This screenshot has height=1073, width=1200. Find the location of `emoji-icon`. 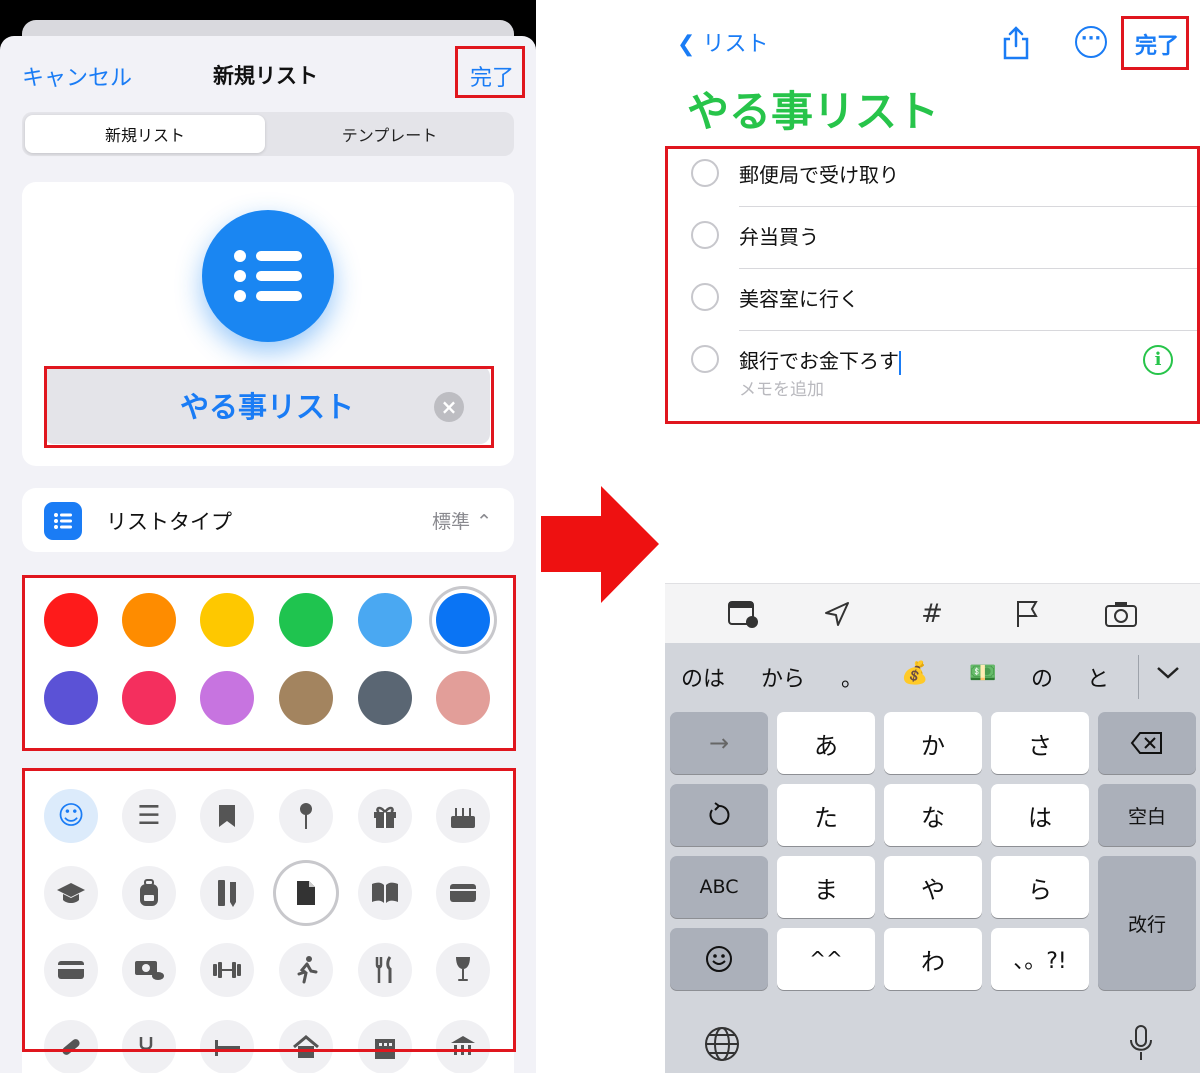

emoji-icon is located at coordinates (719, 959).